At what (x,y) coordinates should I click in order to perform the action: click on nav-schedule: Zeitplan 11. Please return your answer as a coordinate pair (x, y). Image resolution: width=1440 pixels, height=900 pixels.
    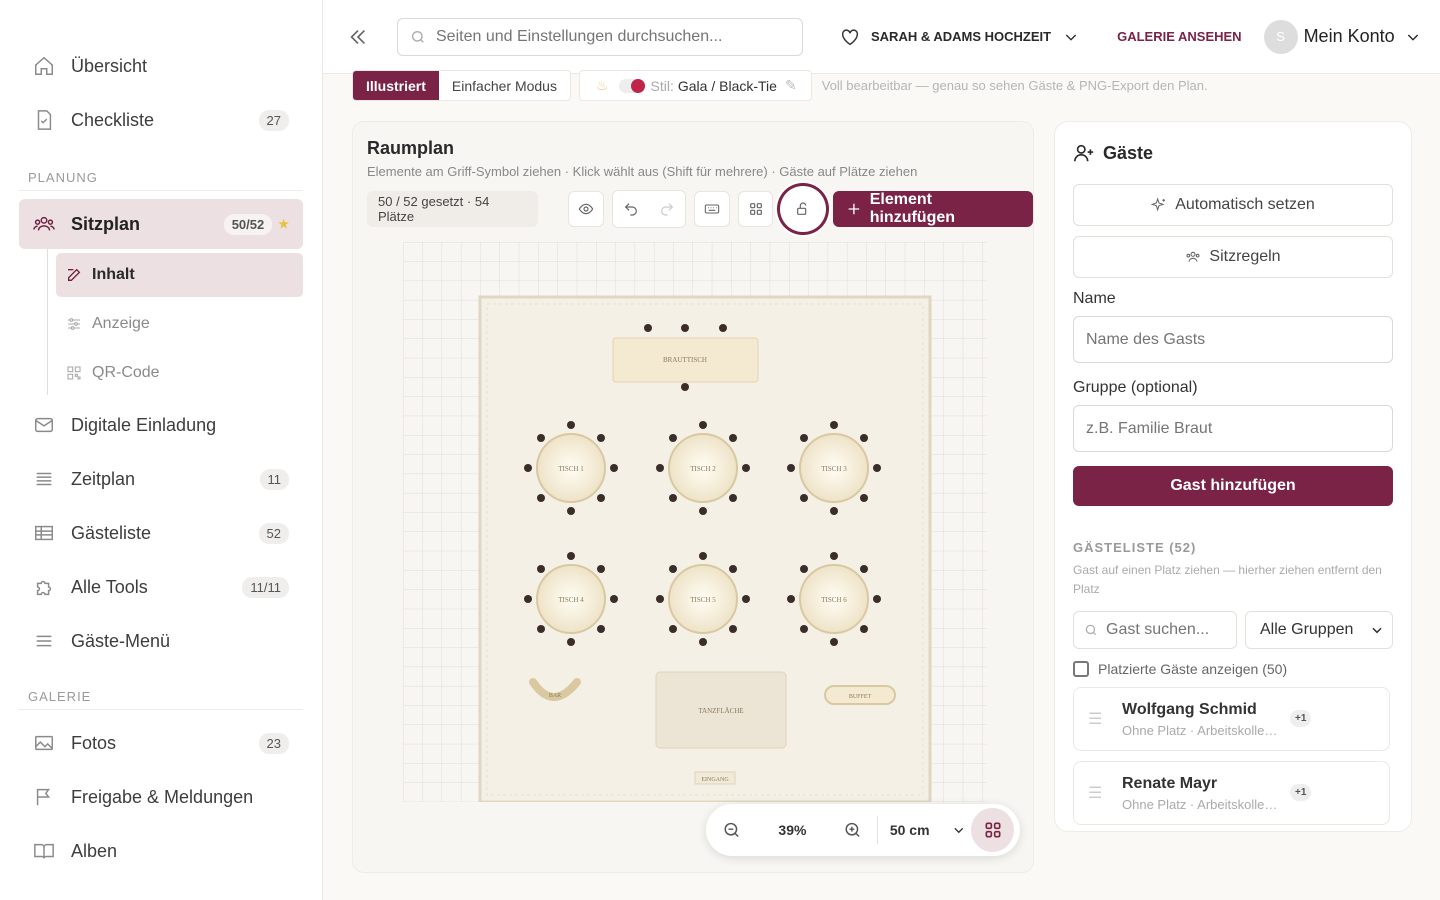
    Looking at the image, I should click on (161, 479).